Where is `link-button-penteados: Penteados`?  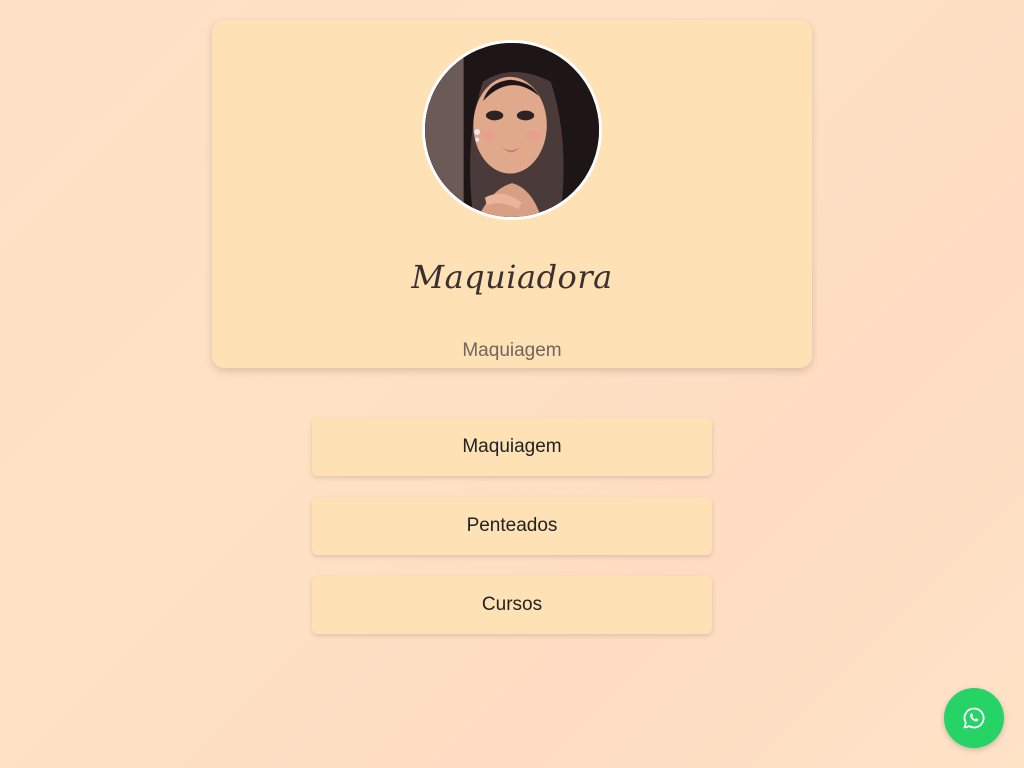 link-button-penteados: Penteados is located at coordinates (512, 526).